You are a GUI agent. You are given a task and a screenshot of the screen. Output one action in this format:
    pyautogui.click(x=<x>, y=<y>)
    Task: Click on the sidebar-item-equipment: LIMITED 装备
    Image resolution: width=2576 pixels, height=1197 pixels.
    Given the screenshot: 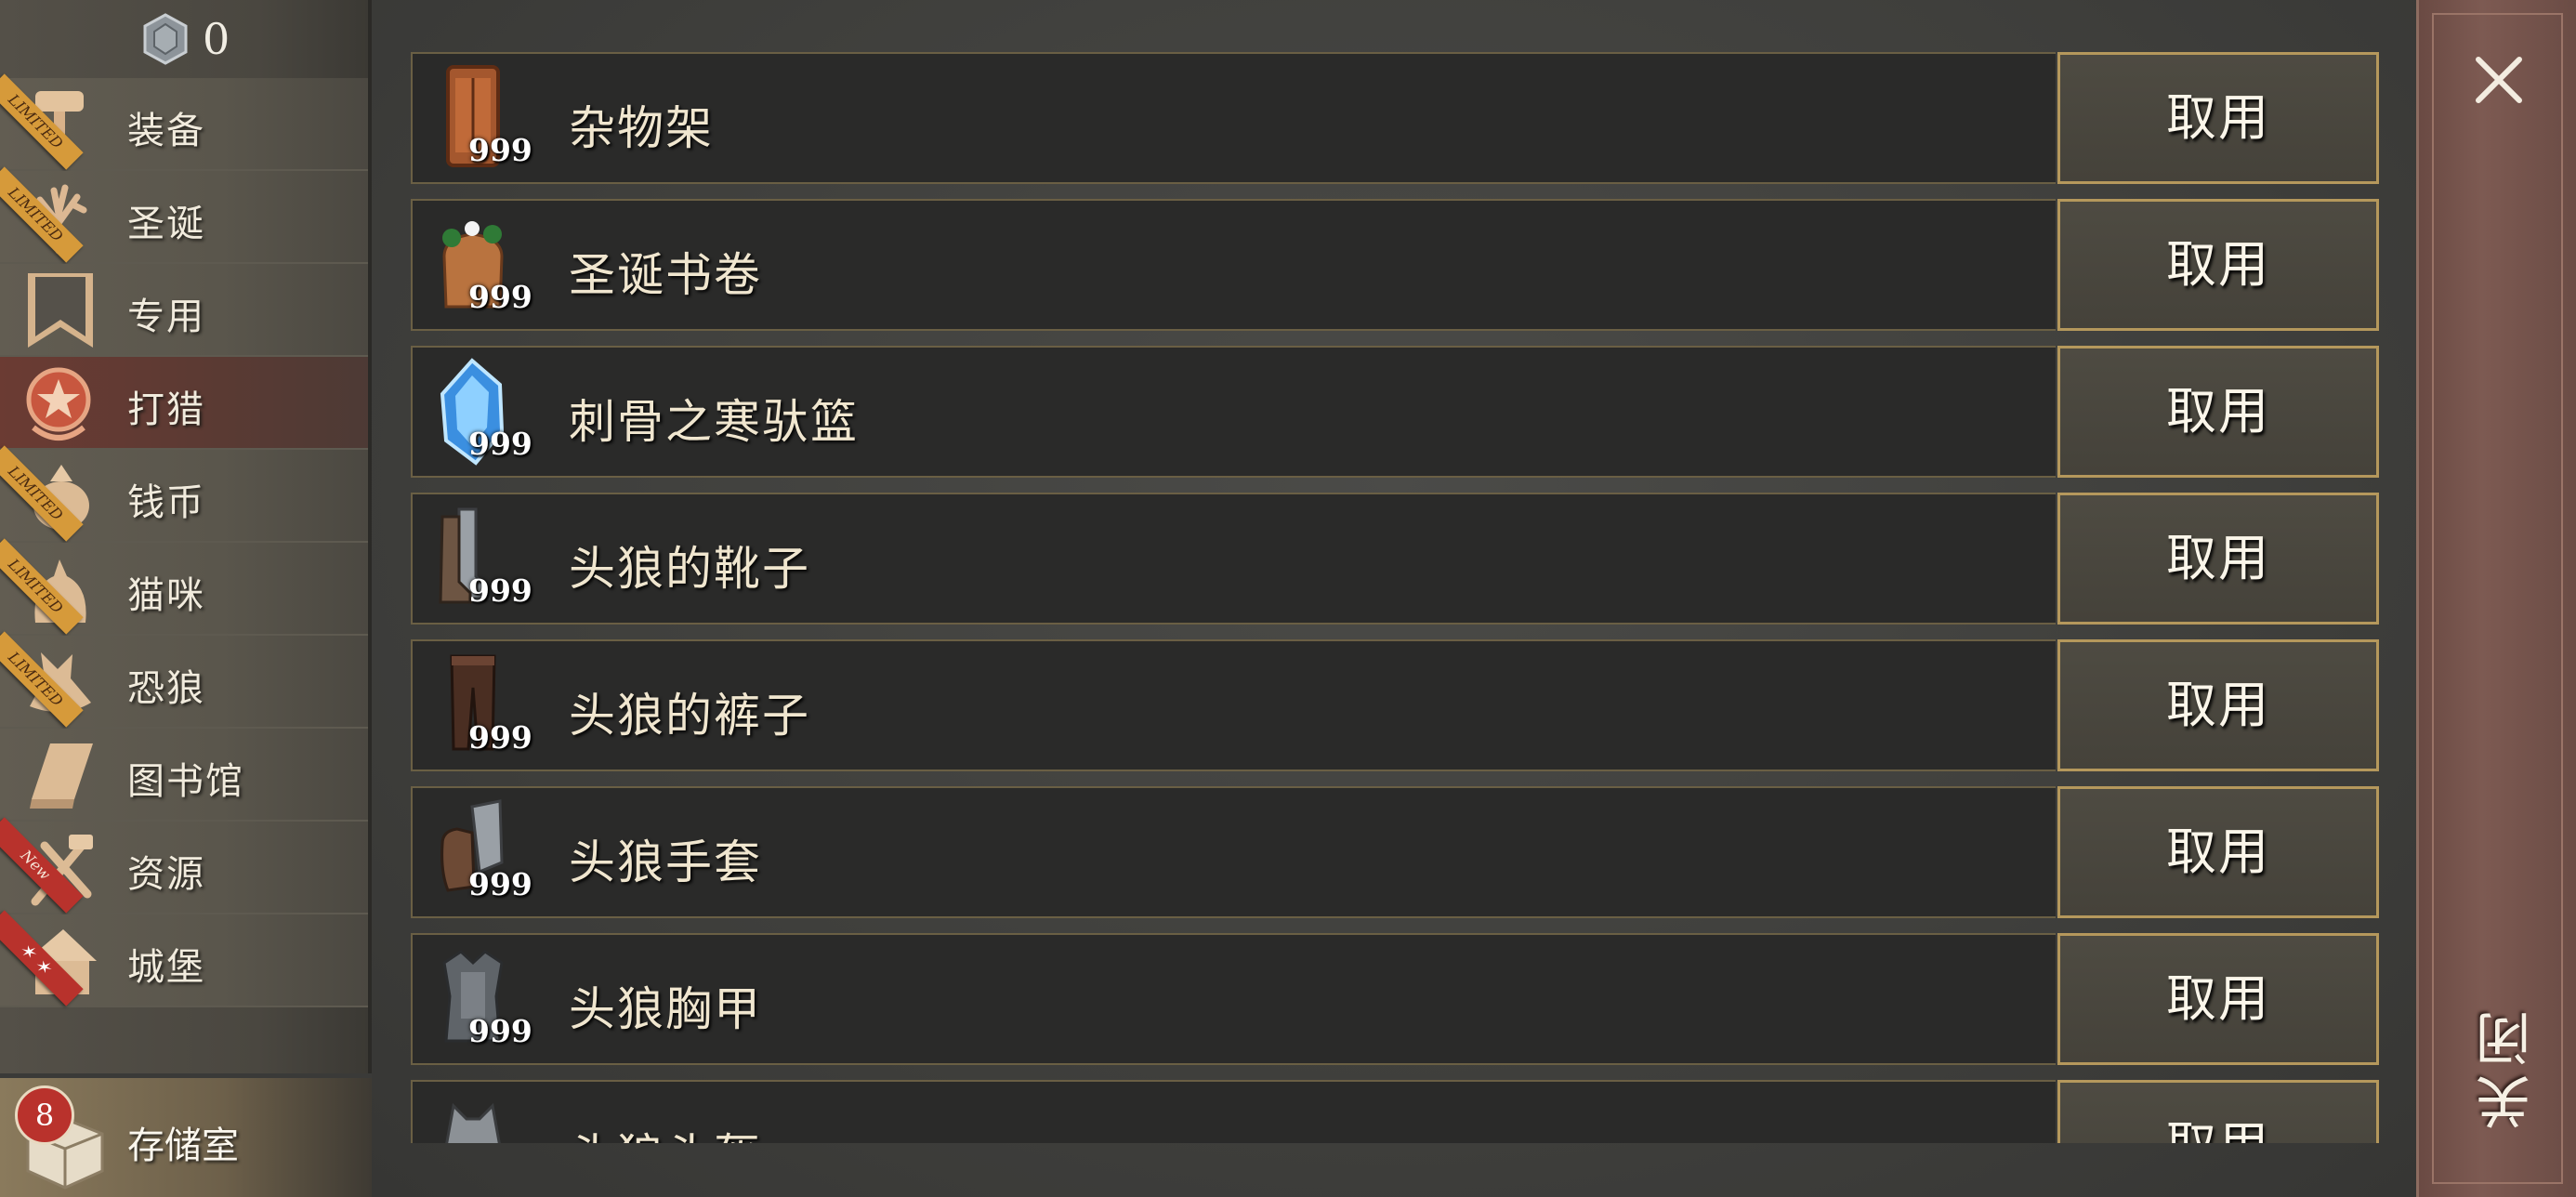 What is the action you would take?
    pyautogui.click(x=184, y=122)
    